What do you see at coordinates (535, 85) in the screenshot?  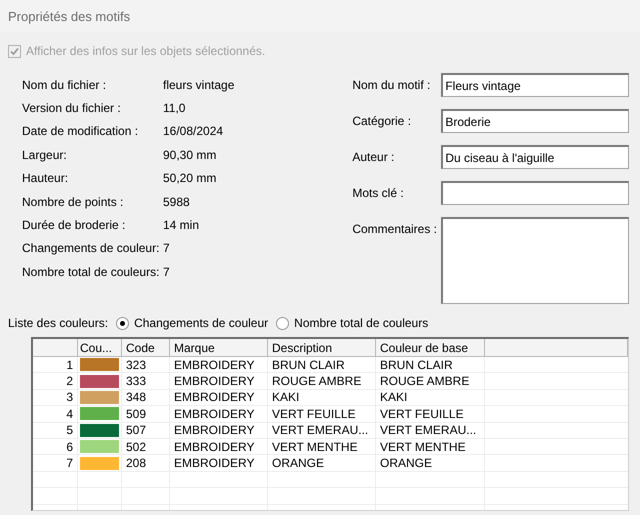 I see `input-field: Fleurs vintage` at bounding box center [535, 85].